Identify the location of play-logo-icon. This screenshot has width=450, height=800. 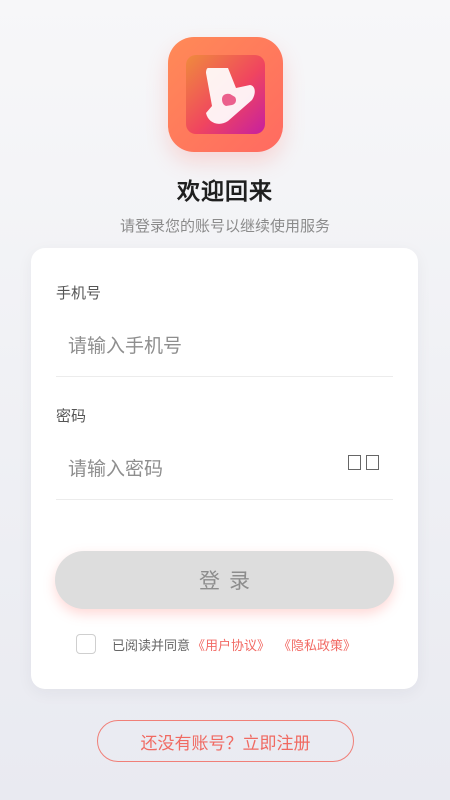
(230, 96).